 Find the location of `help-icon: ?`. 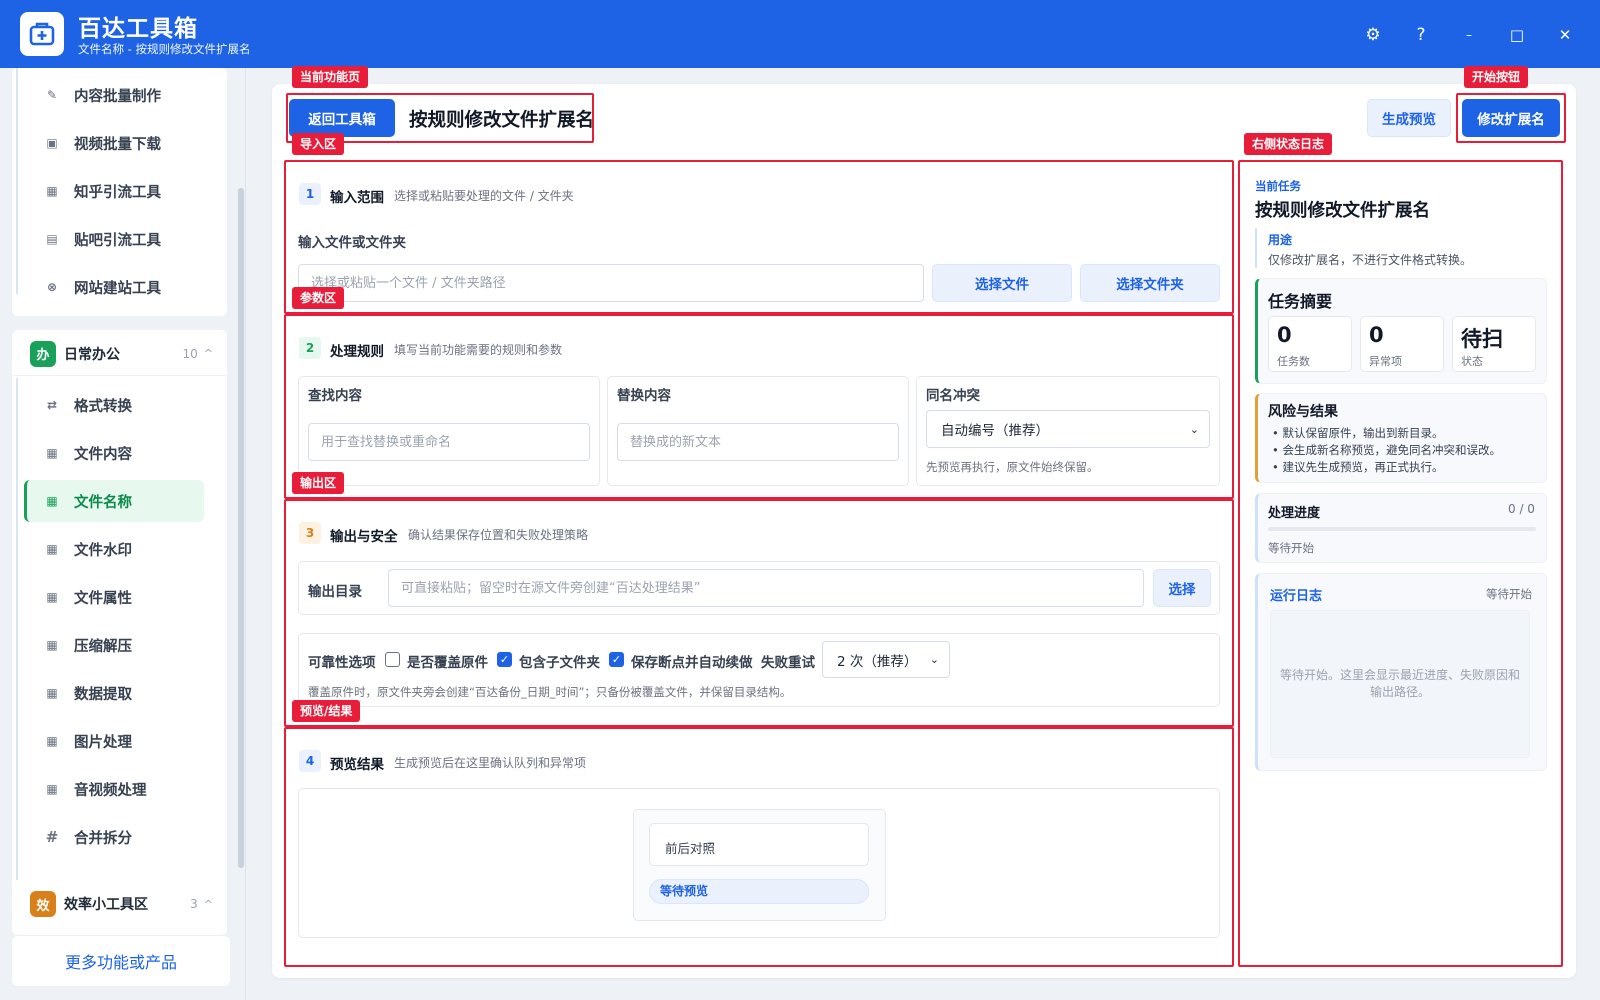

help-icon: ? is located at coordinates (1421, 35).